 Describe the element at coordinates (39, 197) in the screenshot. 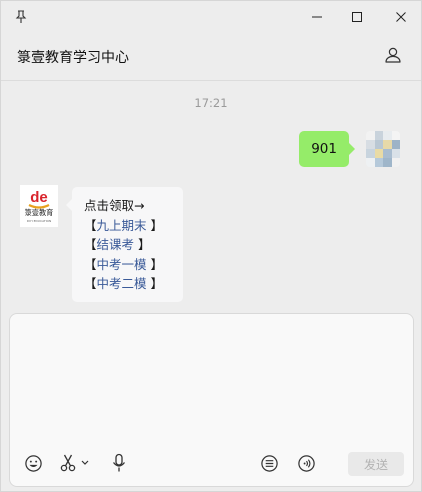

I see `logo-mark: de` at that location.